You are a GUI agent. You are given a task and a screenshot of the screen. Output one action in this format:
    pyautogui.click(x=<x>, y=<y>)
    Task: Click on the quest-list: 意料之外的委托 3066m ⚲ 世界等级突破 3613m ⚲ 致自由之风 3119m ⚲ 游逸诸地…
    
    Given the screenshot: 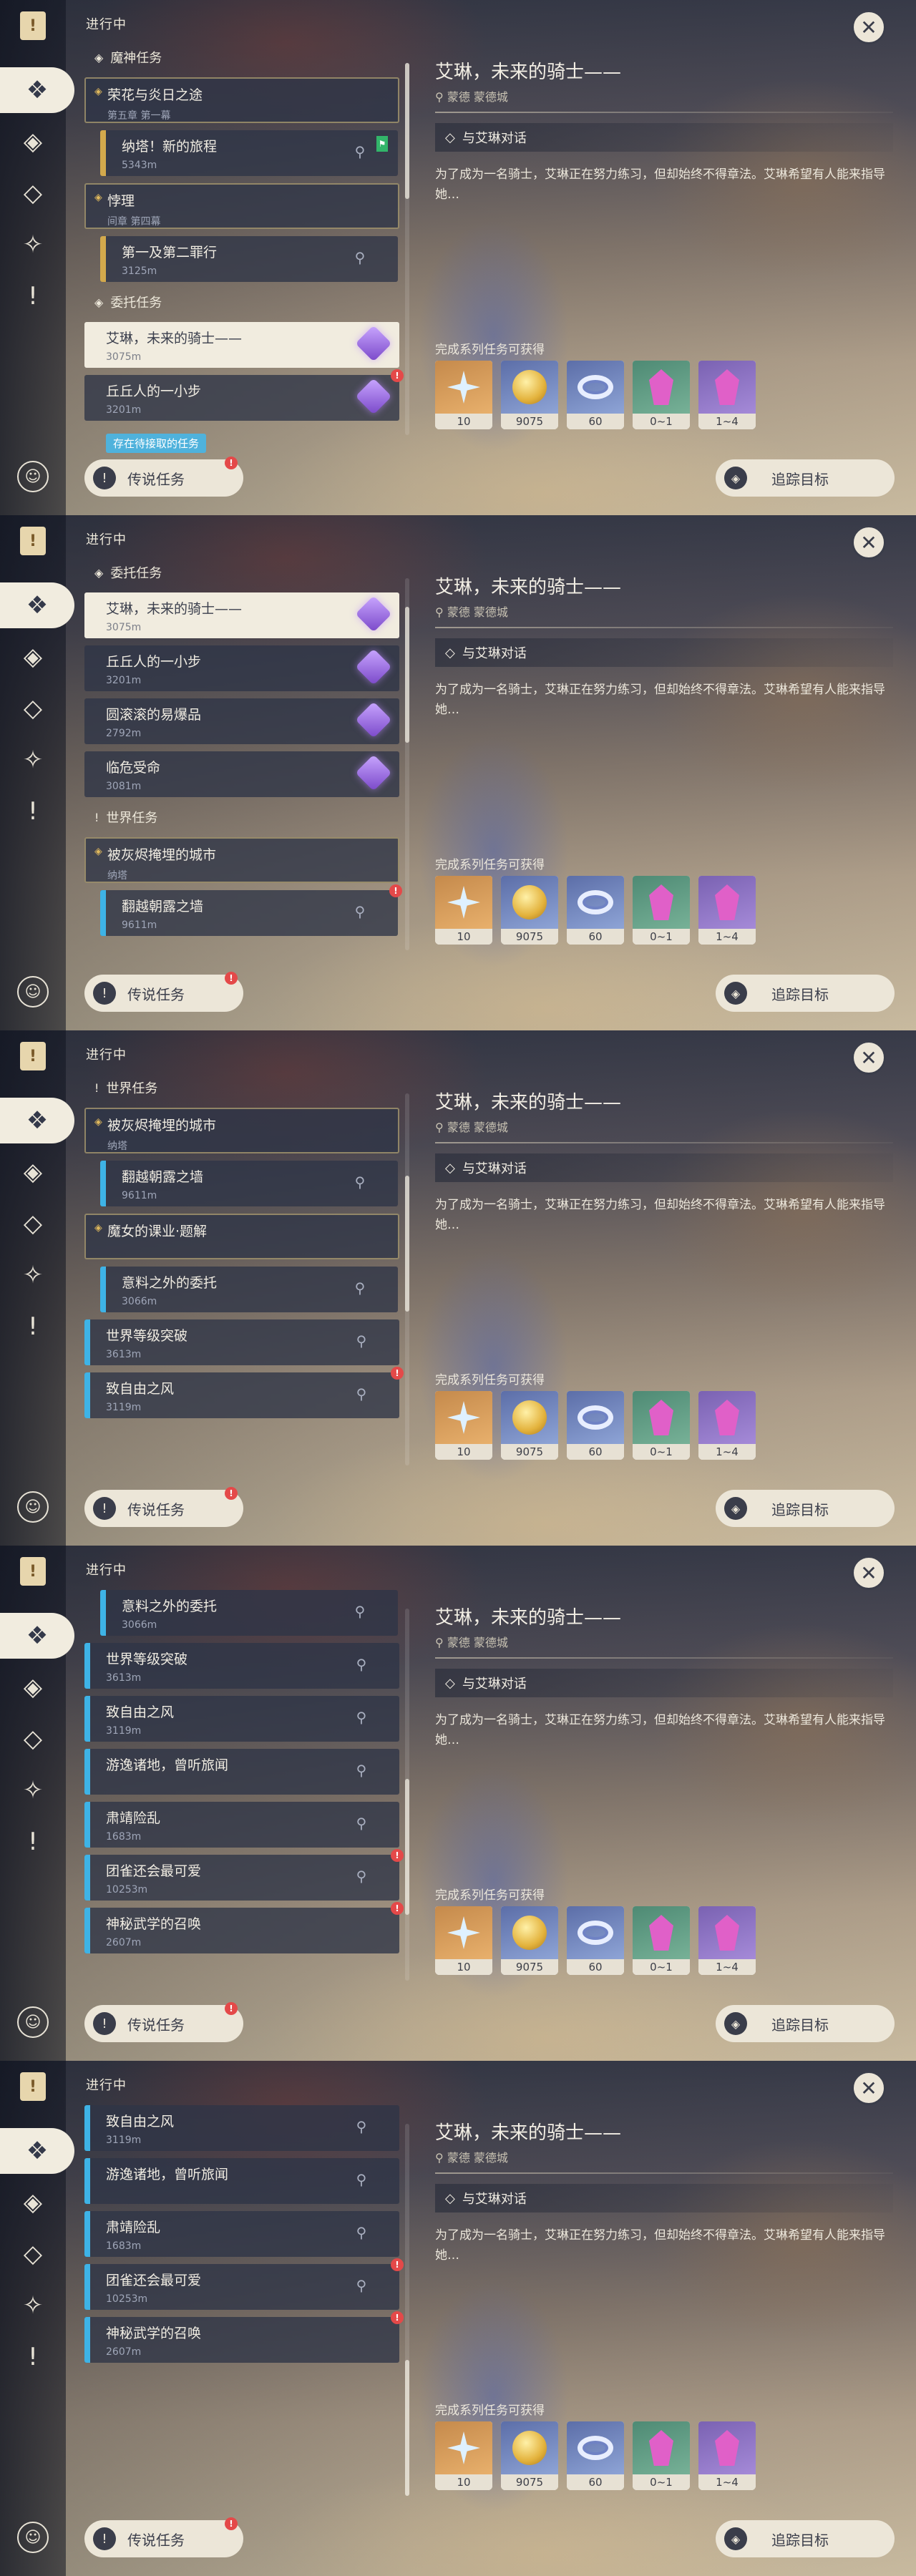 What is the action you would take?
    pyautogui.click(x=244, y=1790)
    